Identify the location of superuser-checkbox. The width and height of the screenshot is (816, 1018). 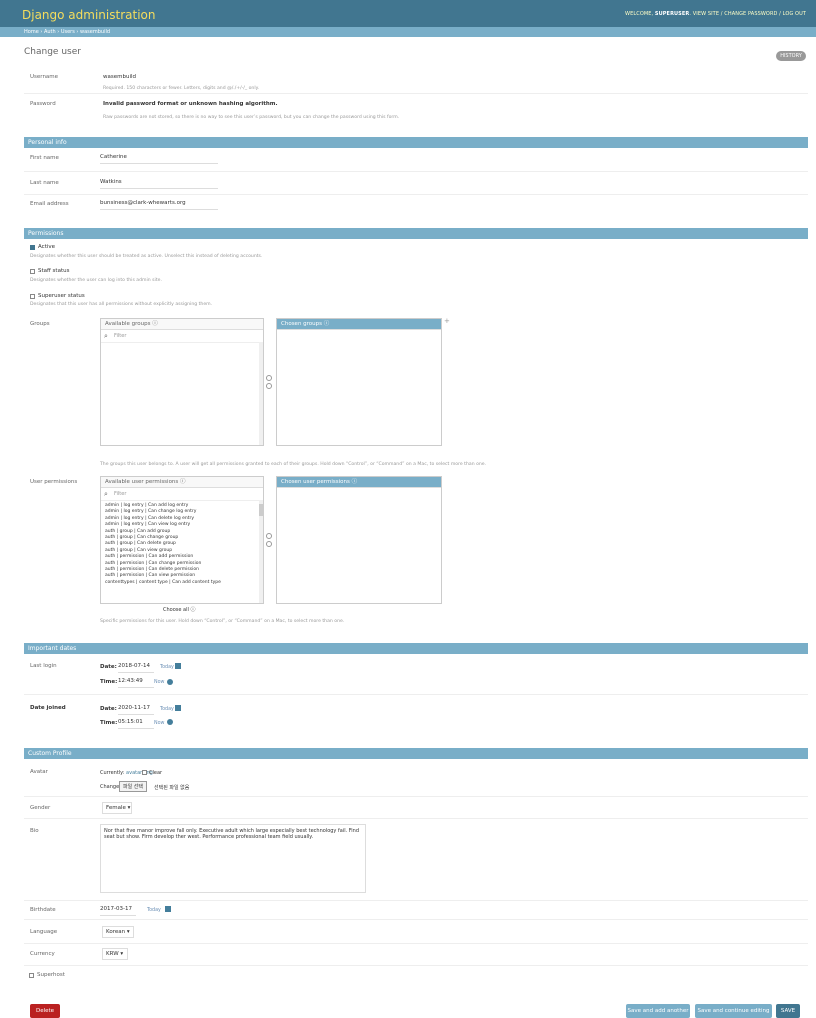
(32, 296).